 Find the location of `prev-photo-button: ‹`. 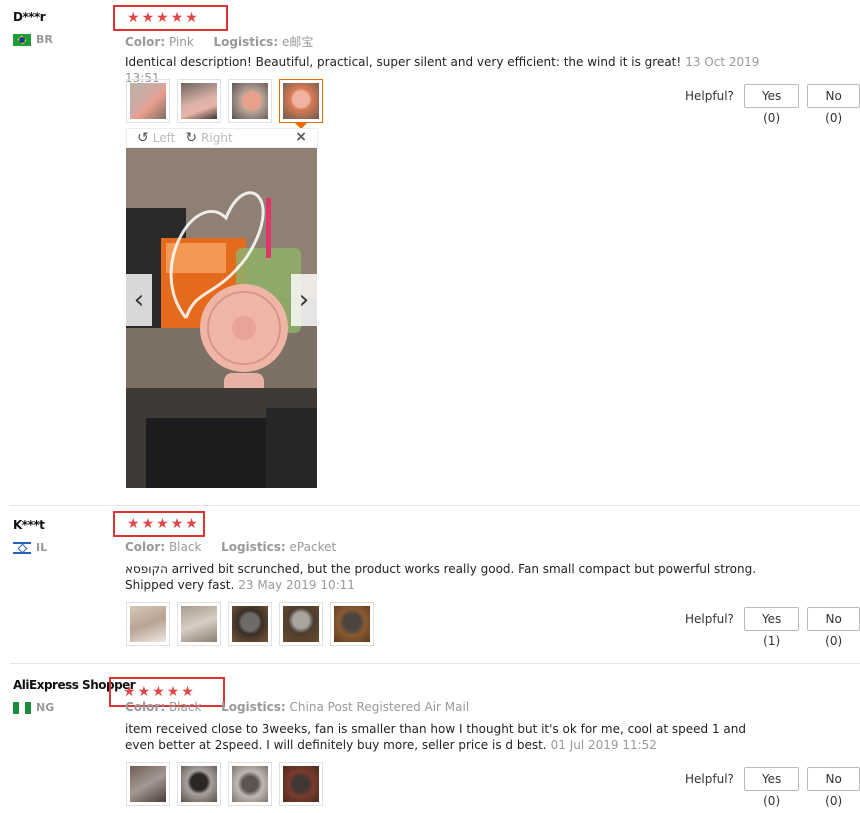

prev-photo-button: ‹ is located at coordinates (139, 300).